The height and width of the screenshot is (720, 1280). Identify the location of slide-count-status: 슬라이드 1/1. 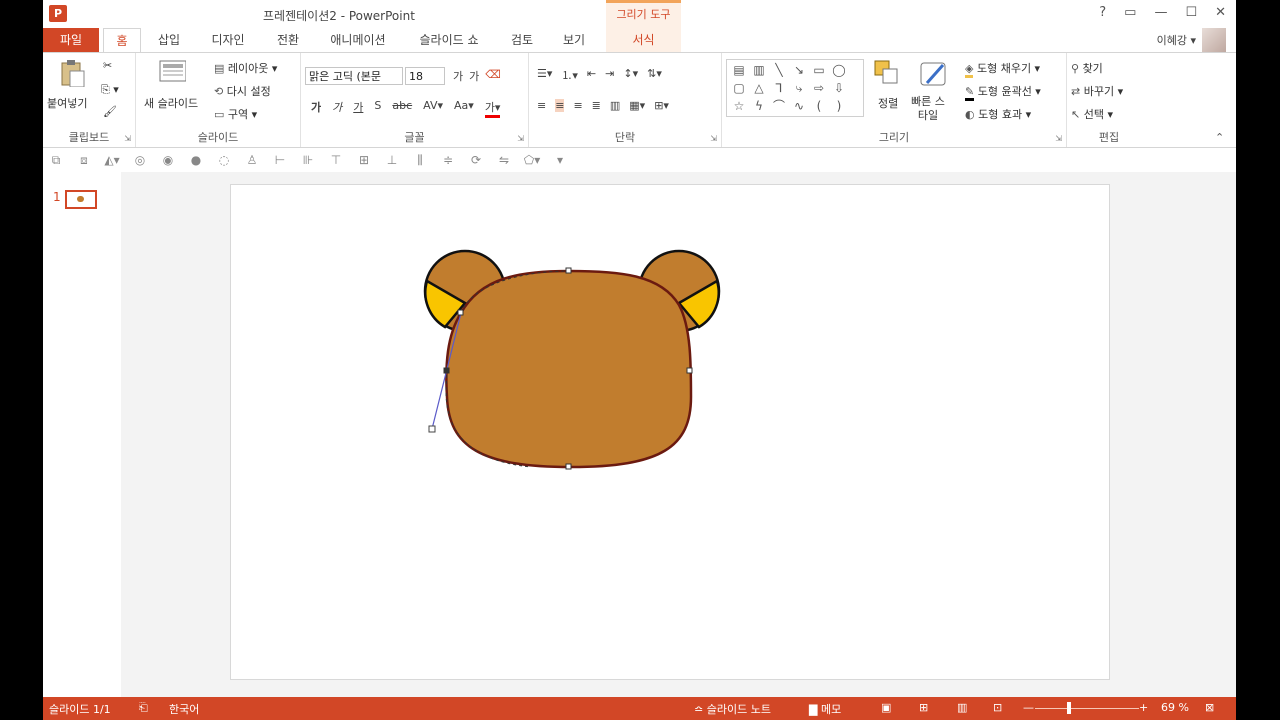
(80, 709).